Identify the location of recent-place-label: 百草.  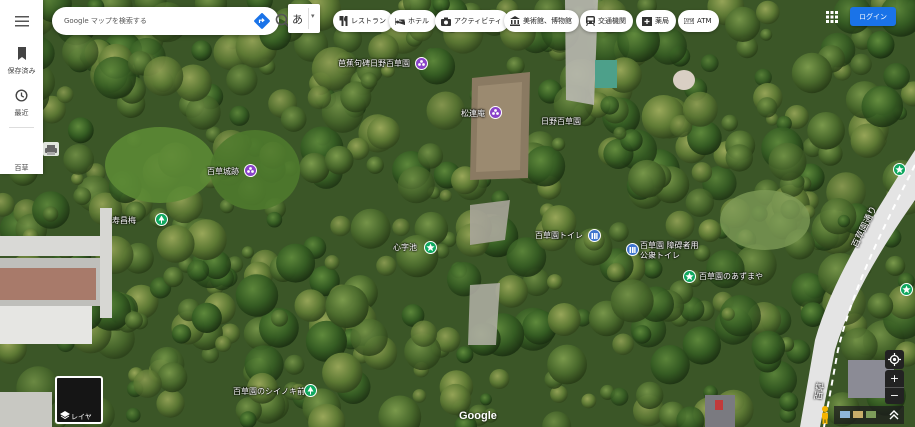
(21, 168).